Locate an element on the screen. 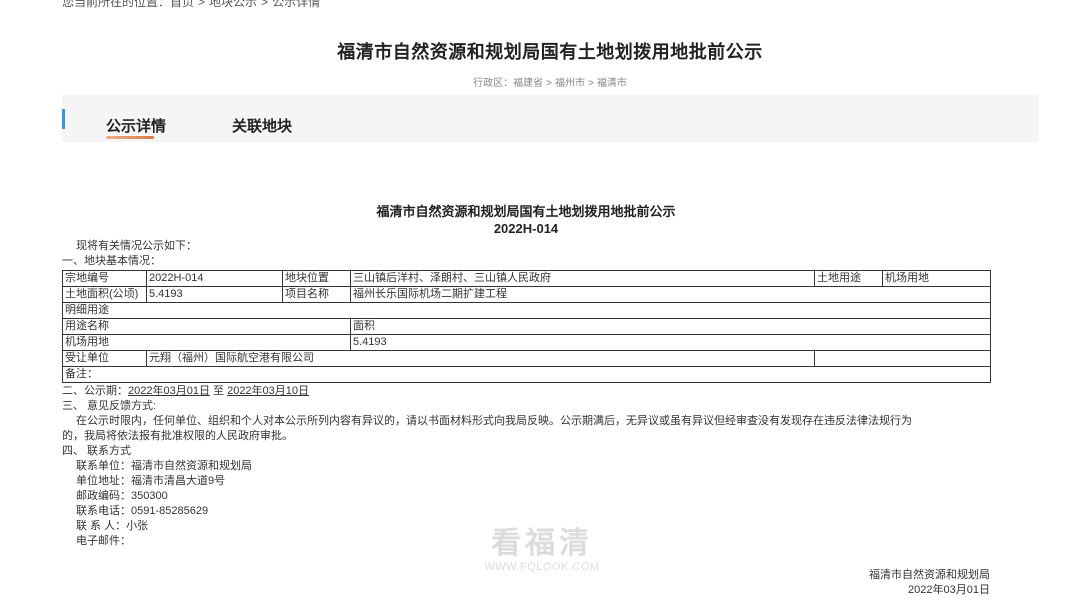 This screenshot has width=1080, height=611. table-row: 机场用地 5.4193 is located at coordinates (526, 342).